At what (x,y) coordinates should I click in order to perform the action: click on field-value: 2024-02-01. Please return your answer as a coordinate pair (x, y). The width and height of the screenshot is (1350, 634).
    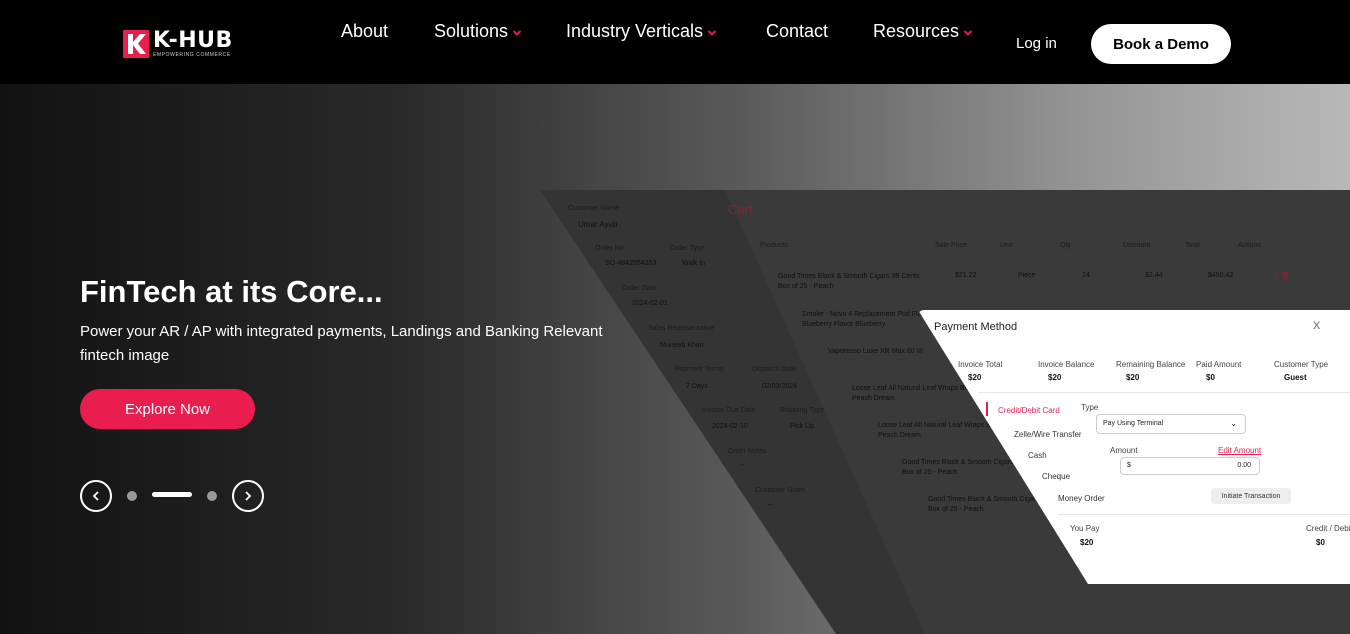
    Looking at the image, I should click on (650, 303).